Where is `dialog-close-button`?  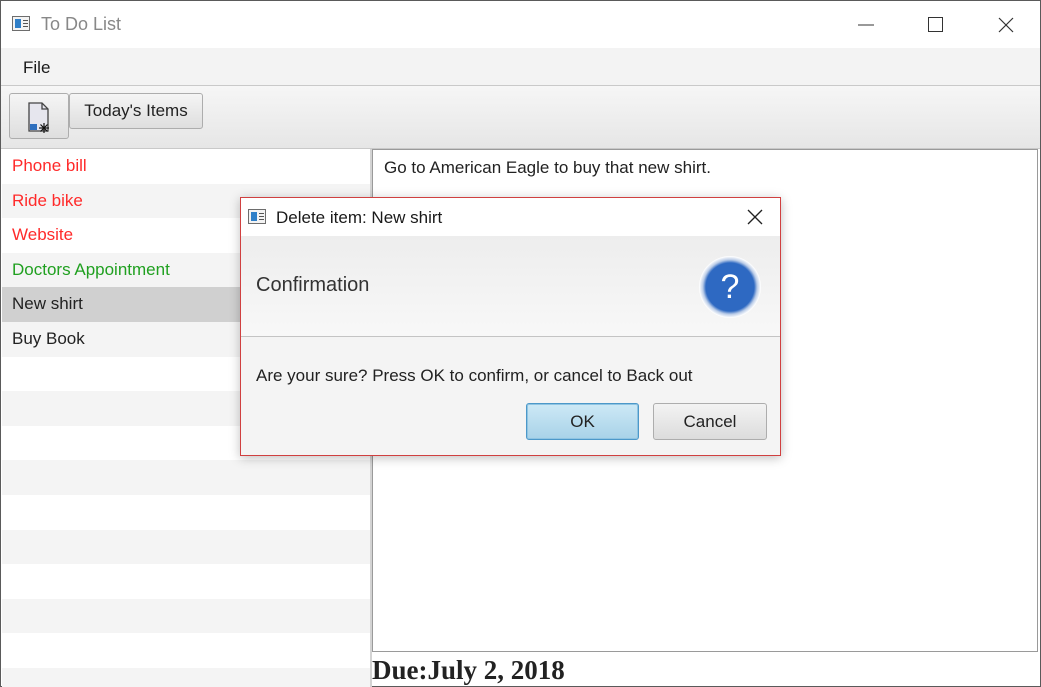
dialog-close-button is located at coordinates (755, 217).